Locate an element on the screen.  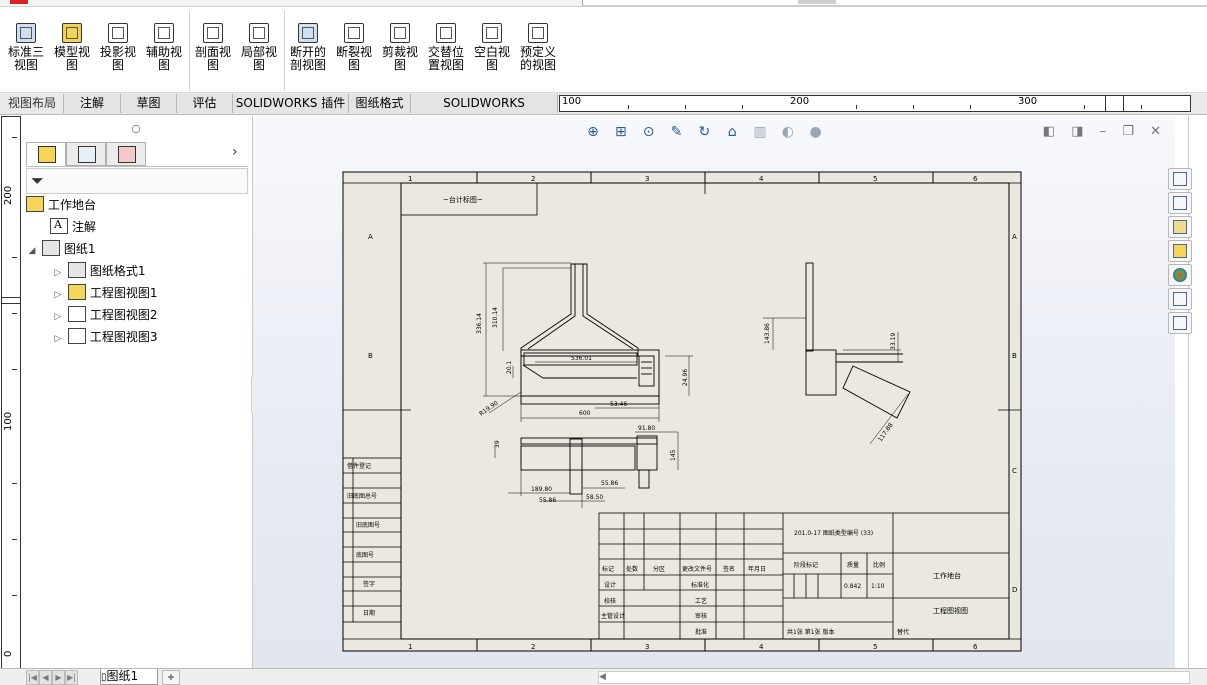
custom-properties-tab is located at coordinates (1180, 299).